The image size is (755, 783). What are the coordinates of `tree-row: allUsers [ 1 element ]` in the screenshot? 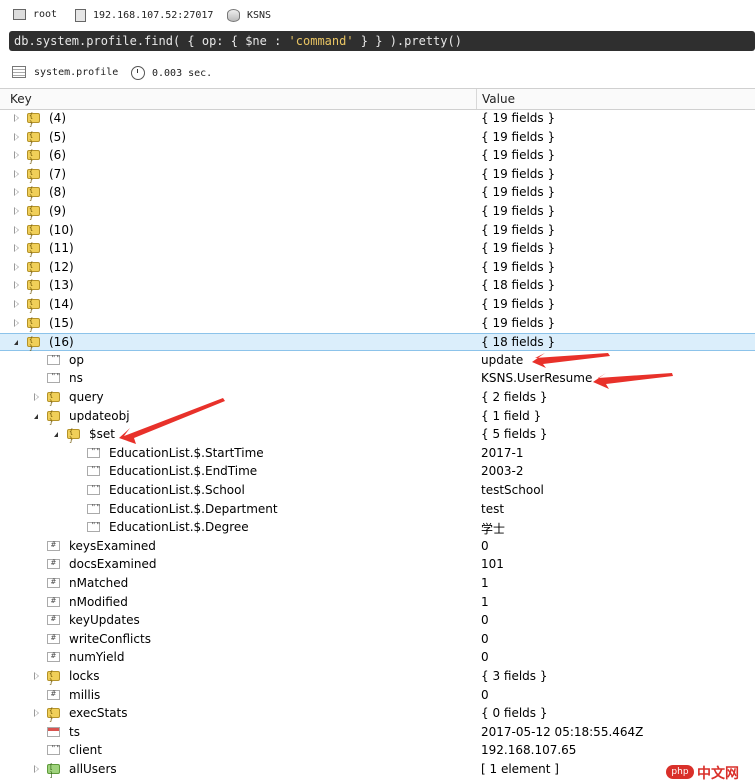 It's located at (377, 770).